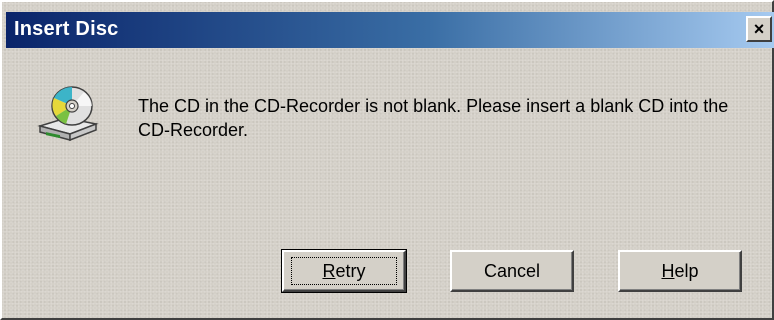 Image resolution: width=774 pixels, height=320 pixels. I want to click on help-button: Help, so click(680, 271).